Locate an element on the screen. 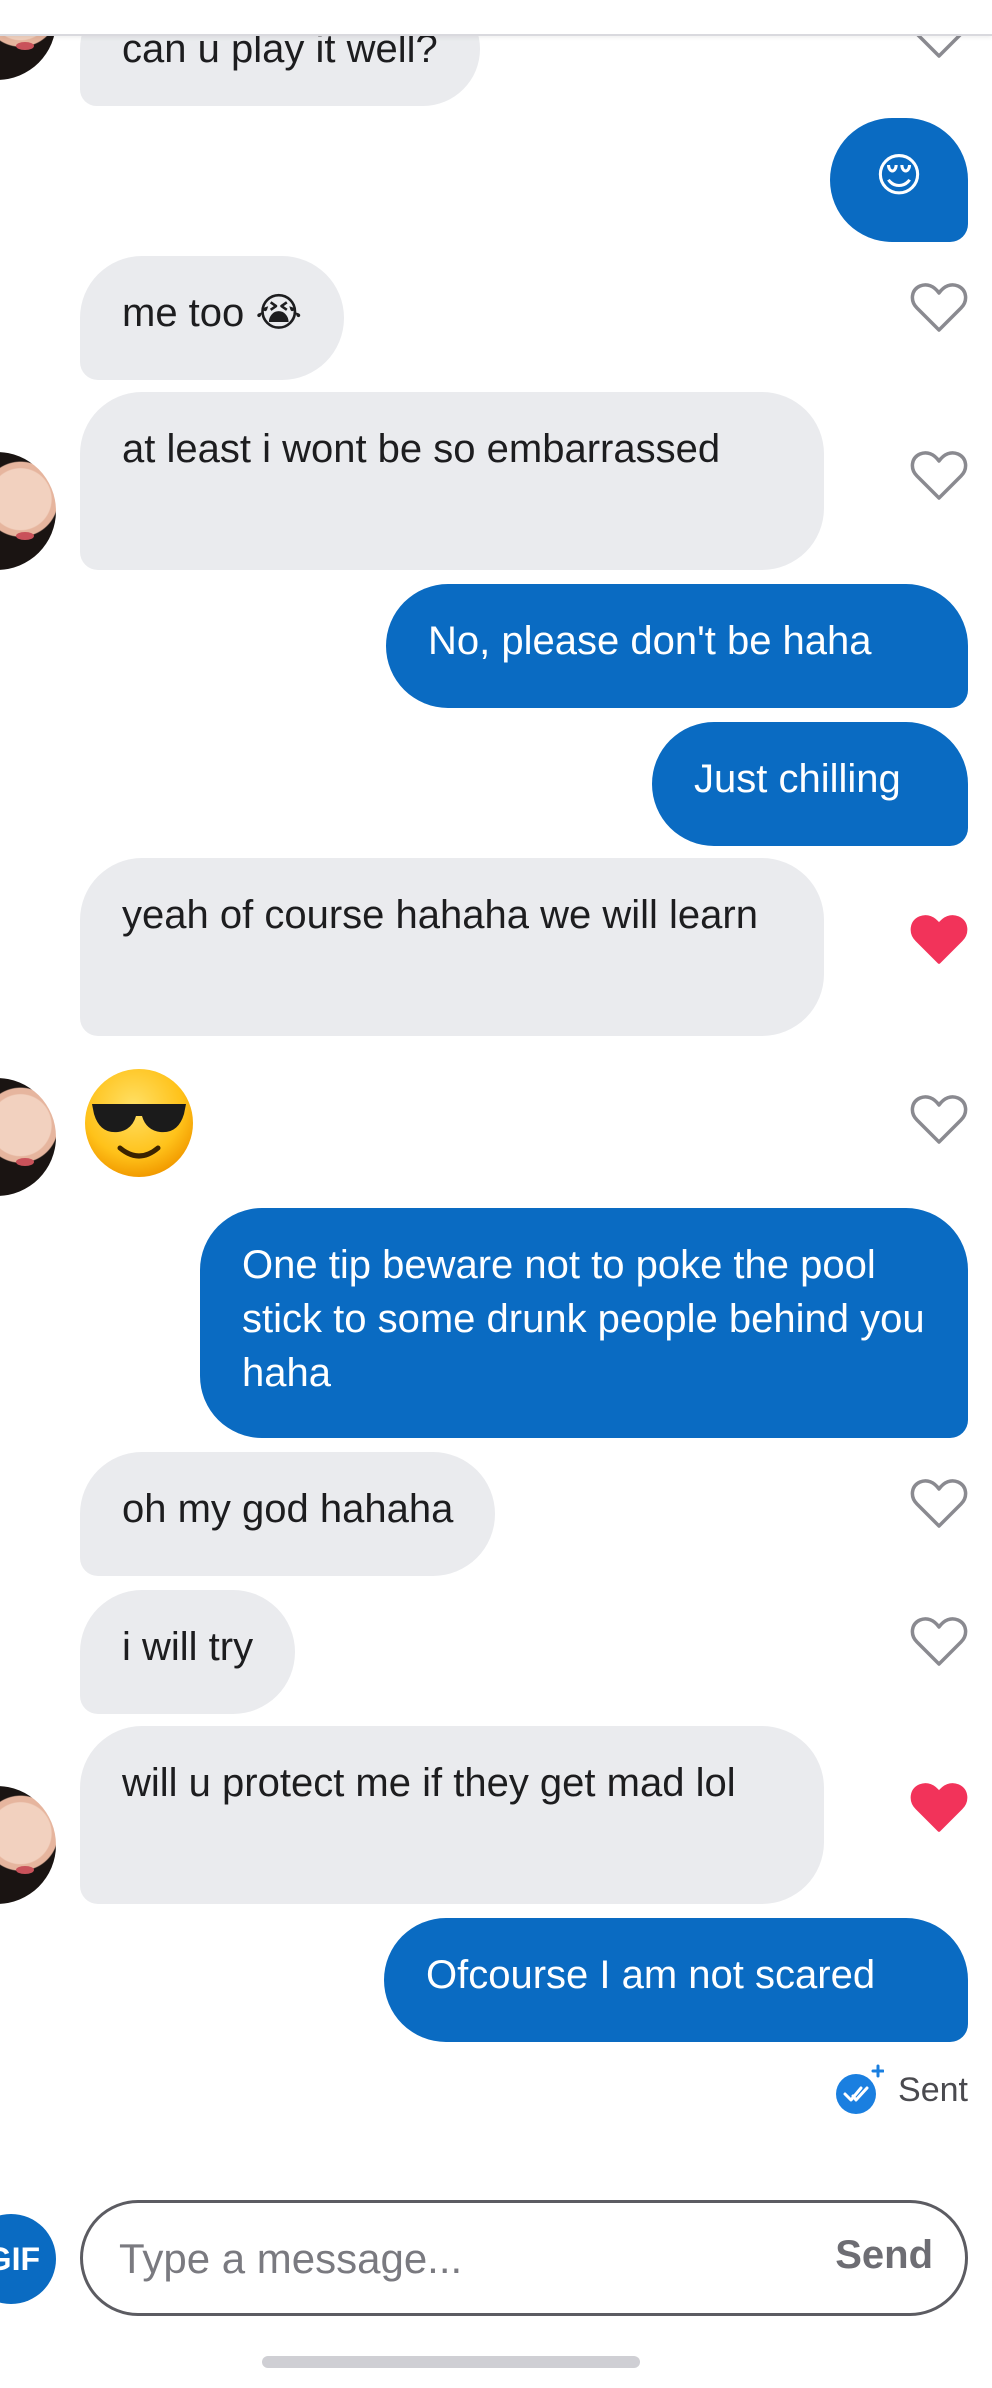 This screenshot has width=992, height=2388. message-row: No, please don't be haha is located at coordinates (496, 647).